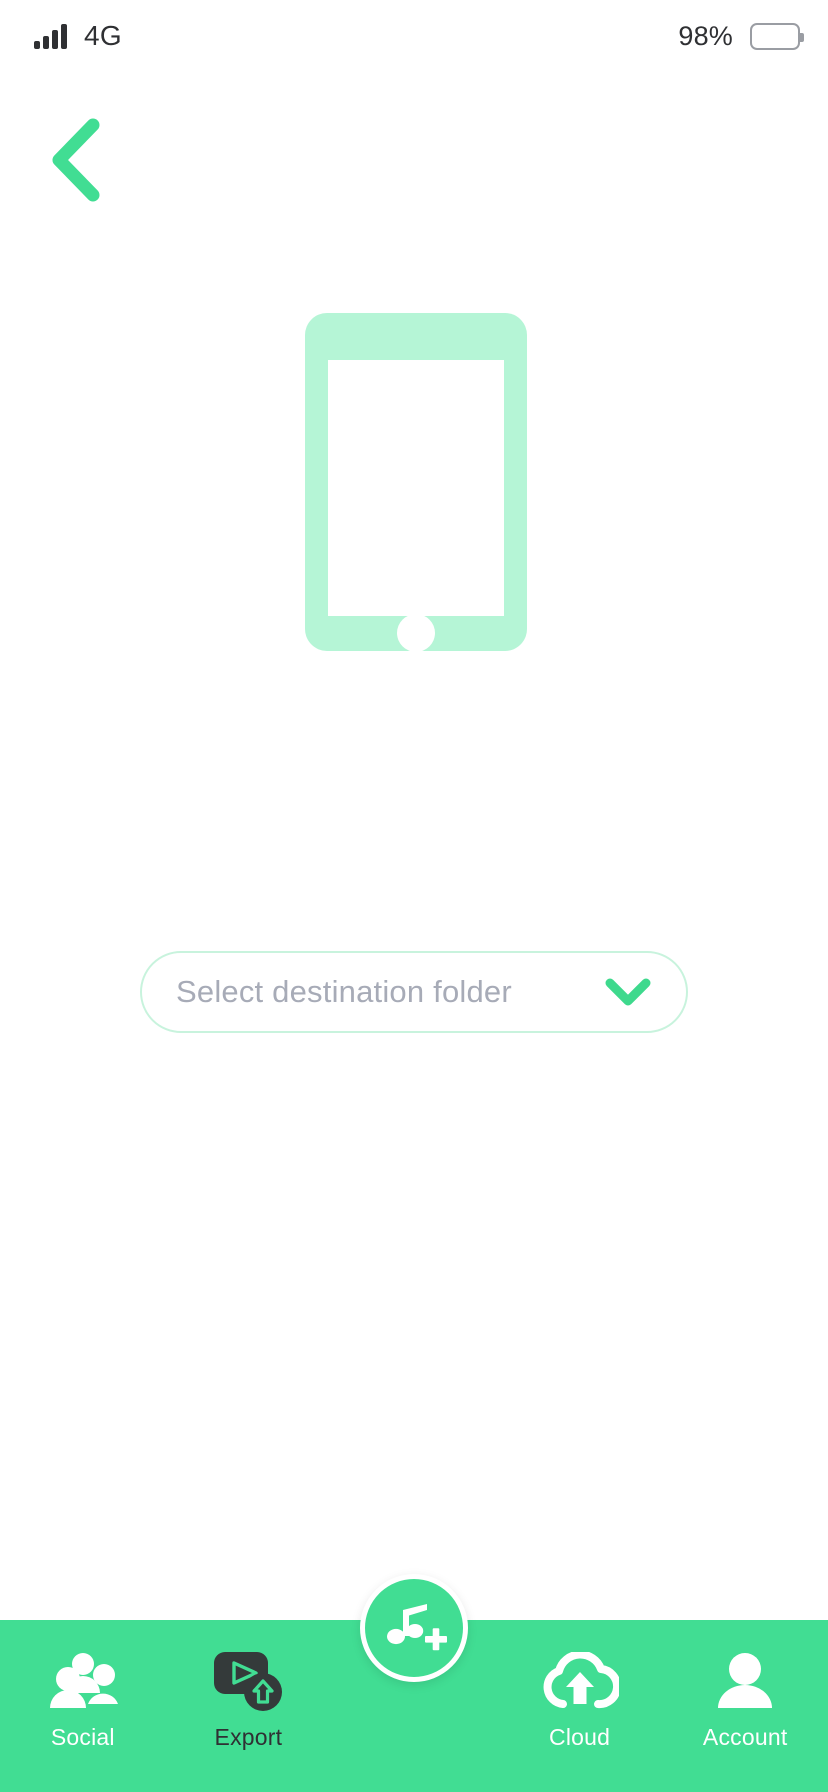 The width and height of the screenshot is (828, 1792). What do you see at coordinates (103, 35) in the screenshot?
I see `network-type-label: 4G` at bounding box center [103, 35].